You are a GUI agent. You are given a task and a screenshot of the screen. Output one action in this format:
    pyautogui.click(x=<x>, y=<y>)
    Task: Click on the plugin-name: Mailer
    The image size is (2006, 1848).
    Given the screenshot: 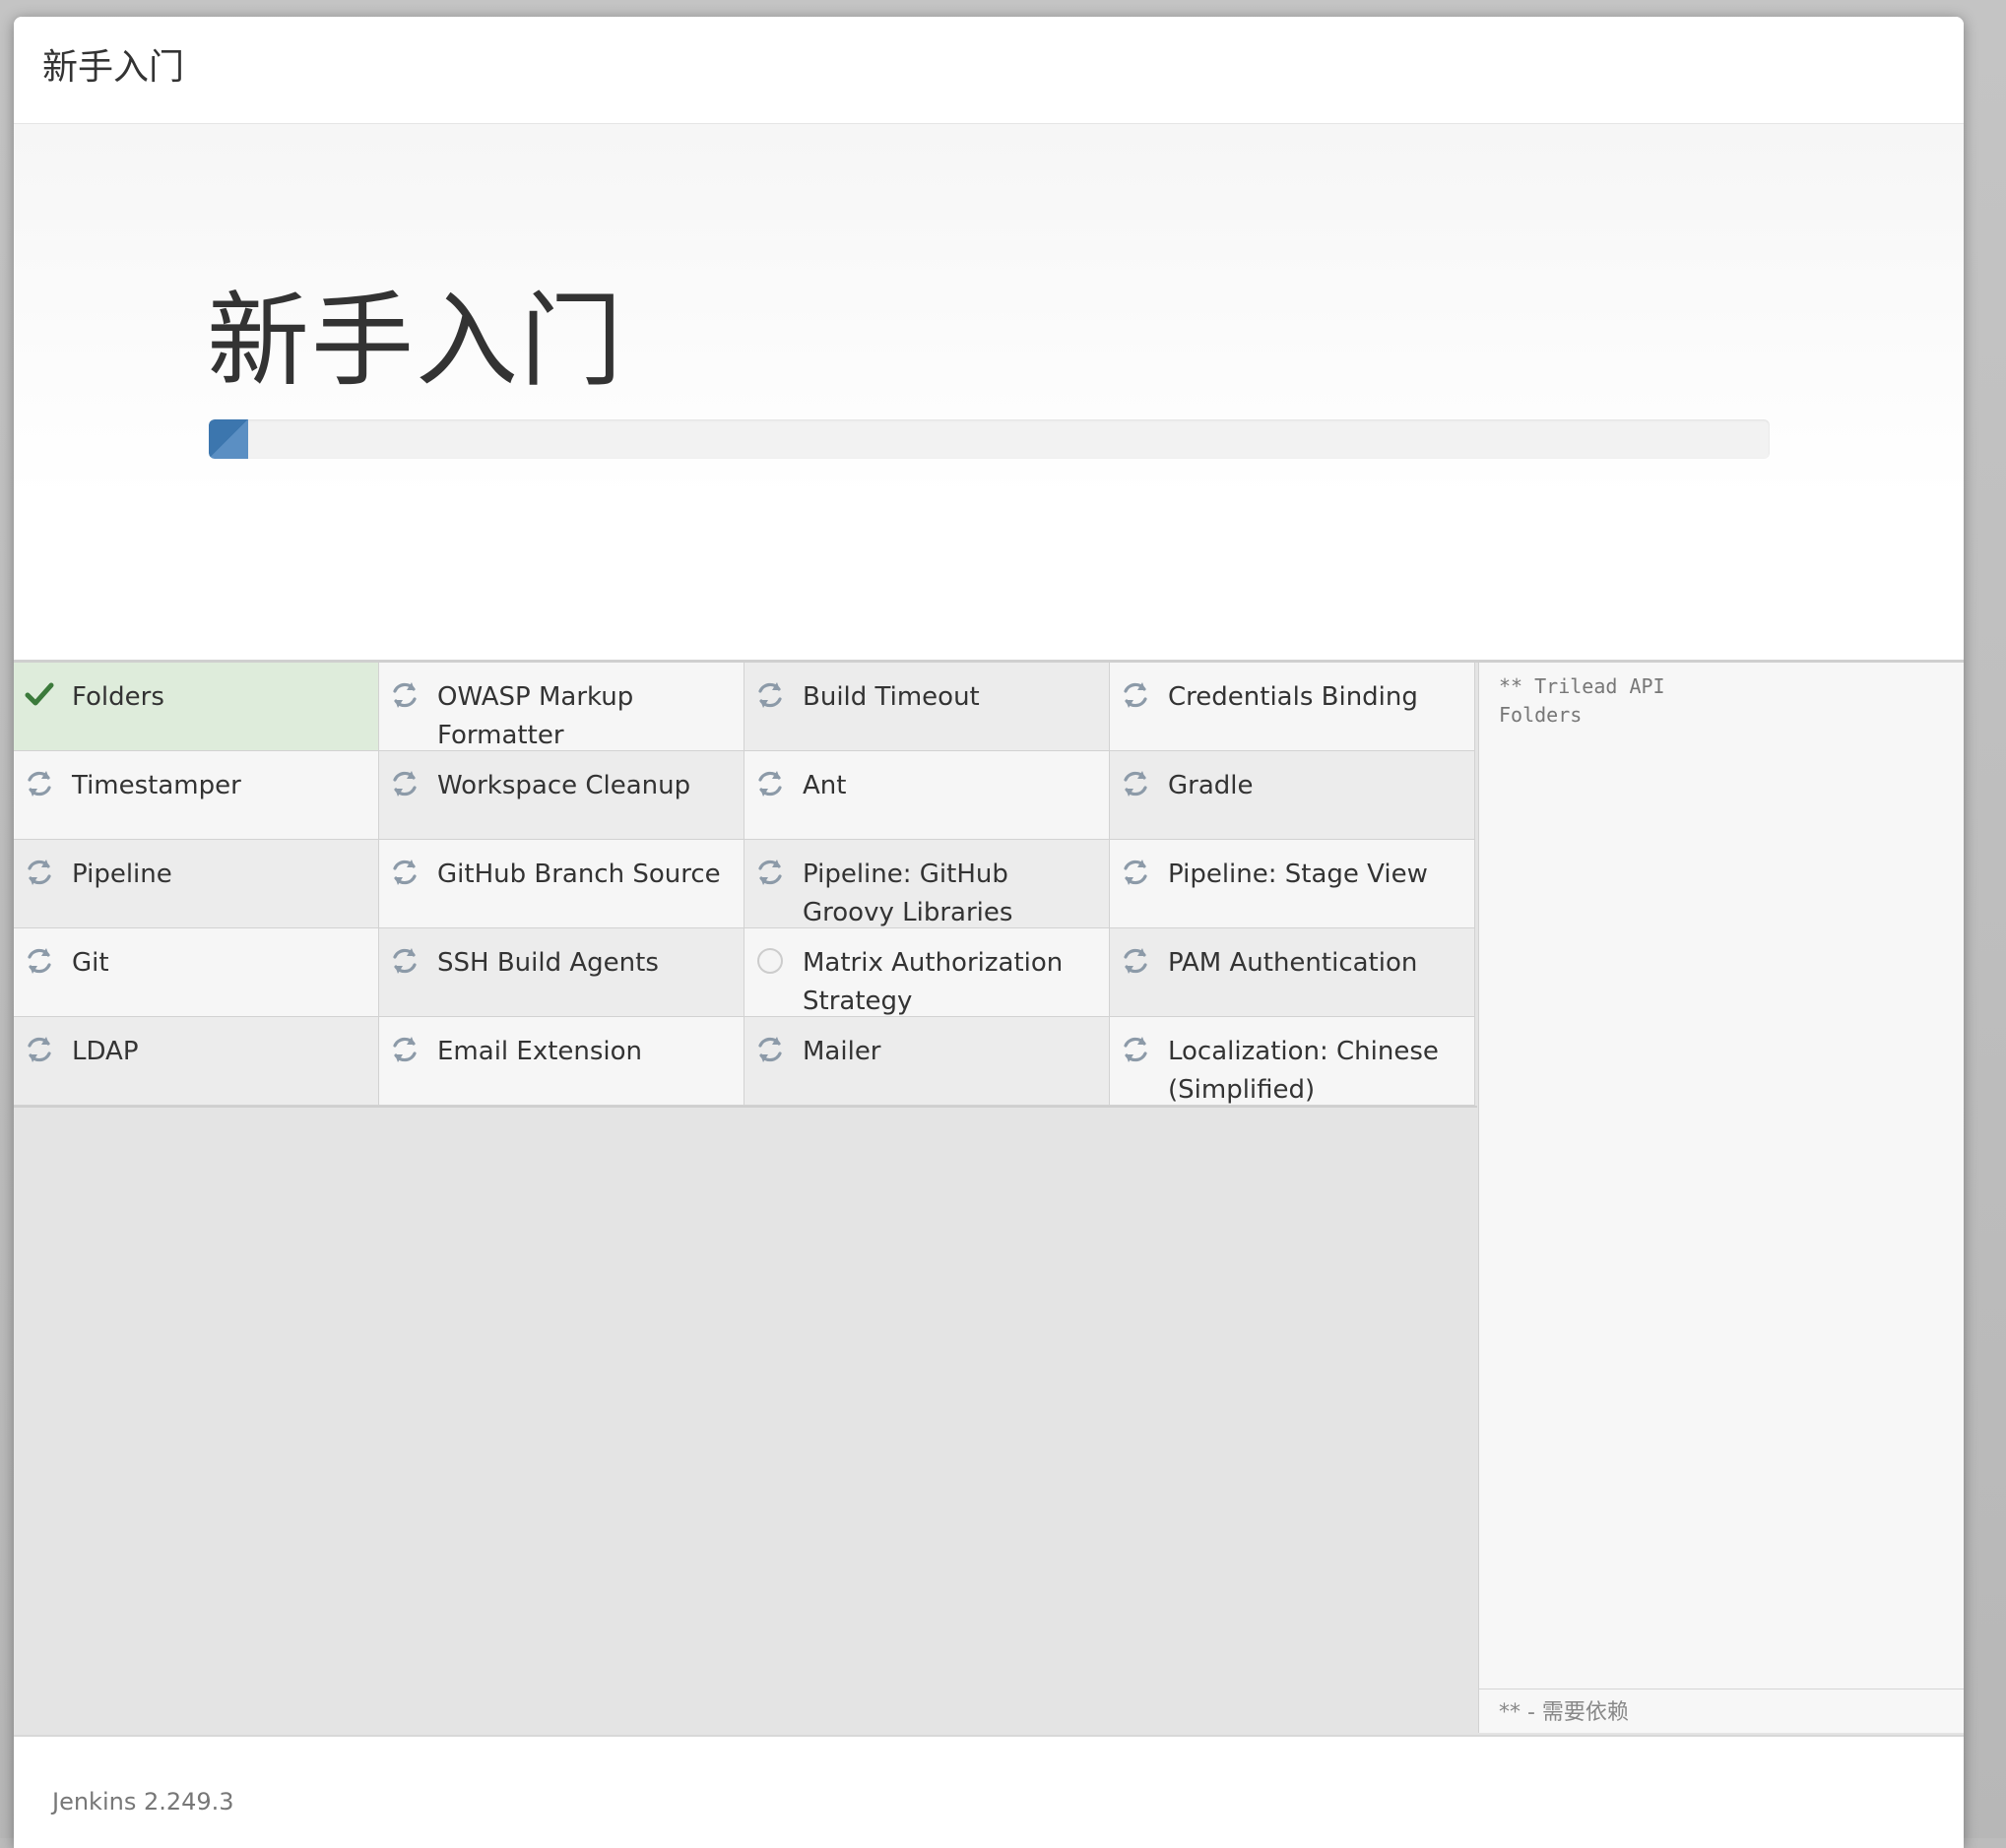 What is the action you would take?
    pyautogui.click(x=842, y=1052)
    